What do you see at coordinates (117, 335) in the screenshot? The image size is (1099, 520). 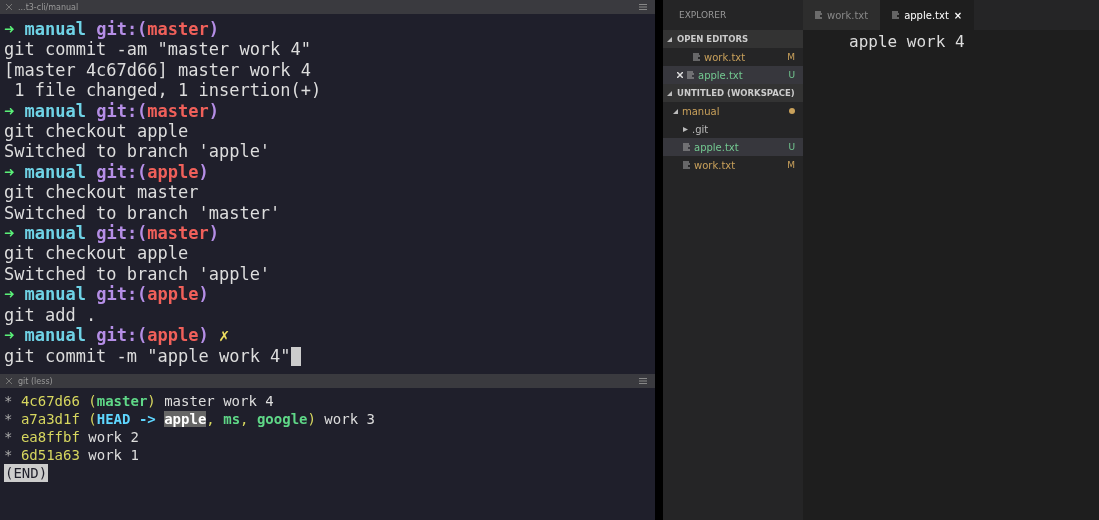 I see `prompt-line: ➜ manual git:(apple) ✗` at bounding box center [117, 335].